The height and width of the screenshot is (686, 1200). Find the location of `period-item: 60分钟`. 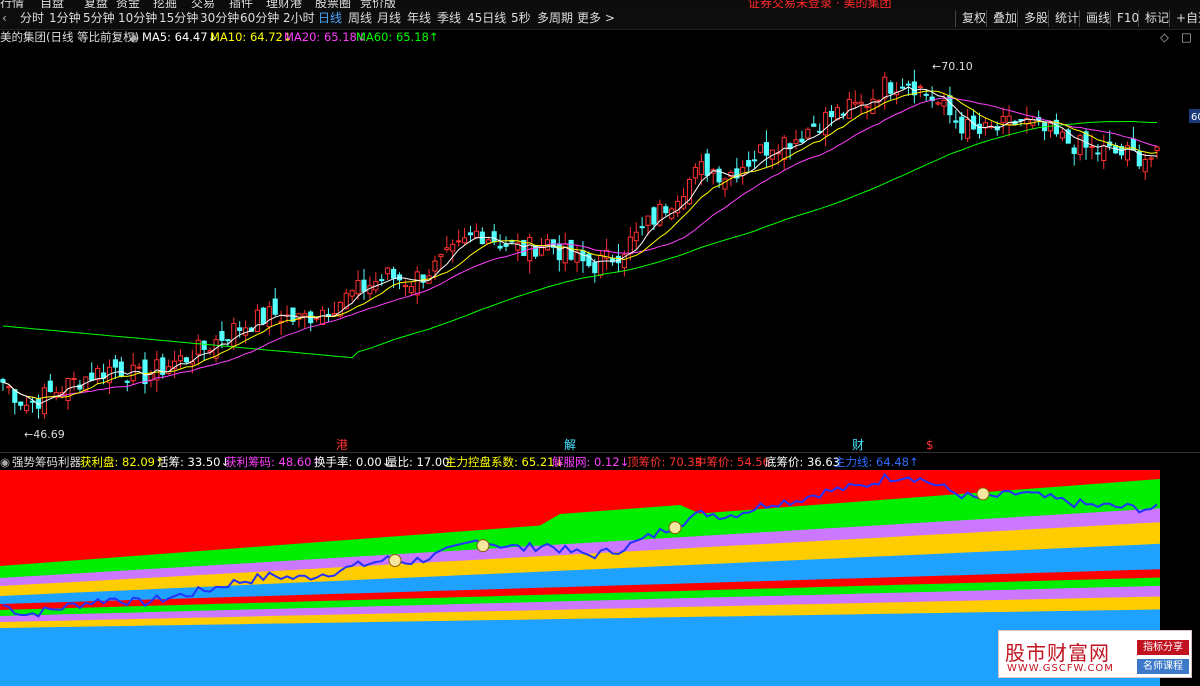

period-item: 60分钟 is located at coordinates (259, 18).